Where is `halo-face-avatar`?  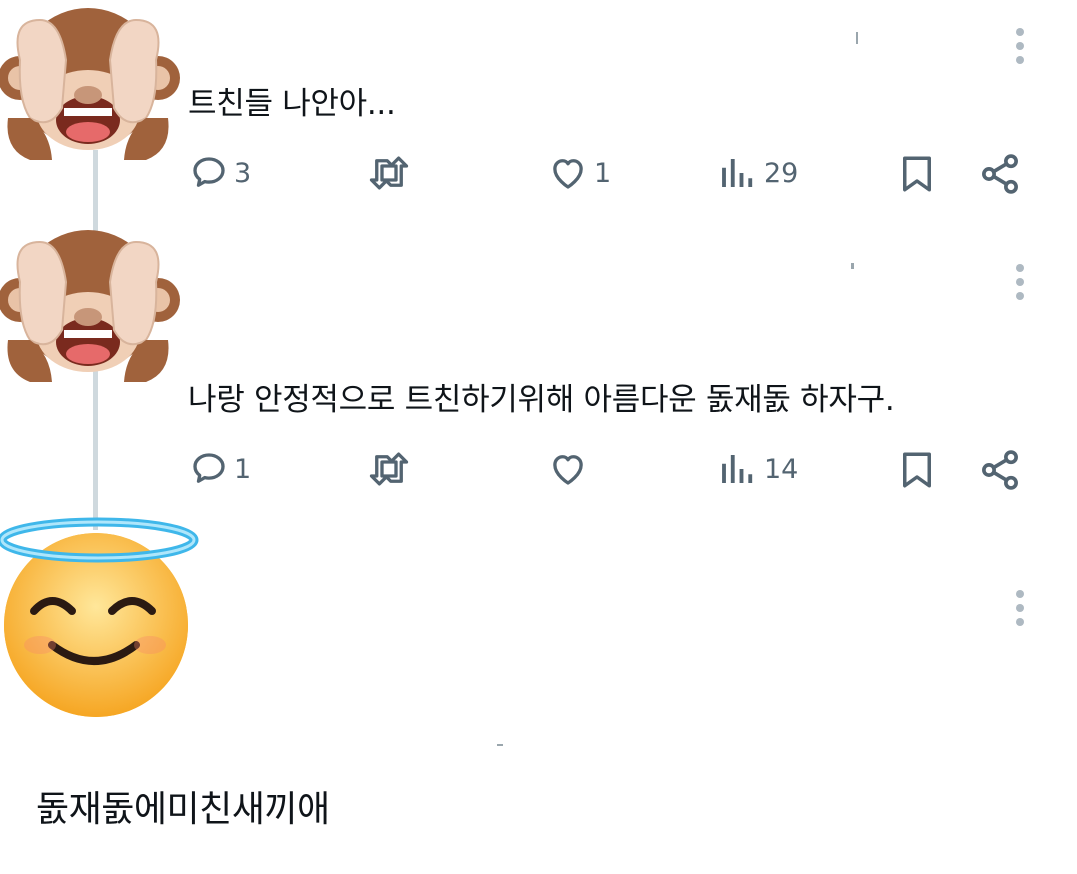 halo-face-avatar is located at coordinates (100, 617).